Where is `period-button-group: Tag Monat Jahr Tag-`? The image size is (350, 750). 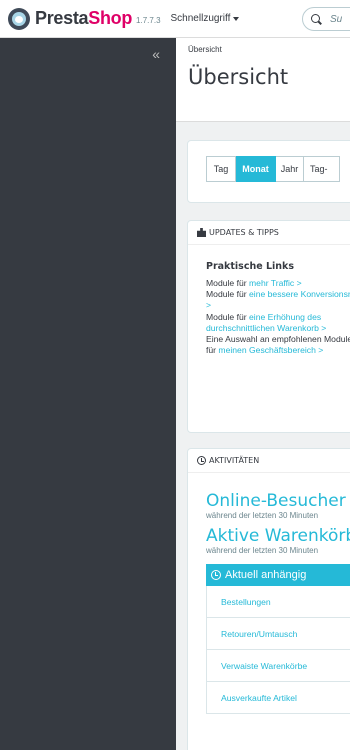
period-button-group: Tag Monat Jahr Tag- is located at coordinates (273, 169).